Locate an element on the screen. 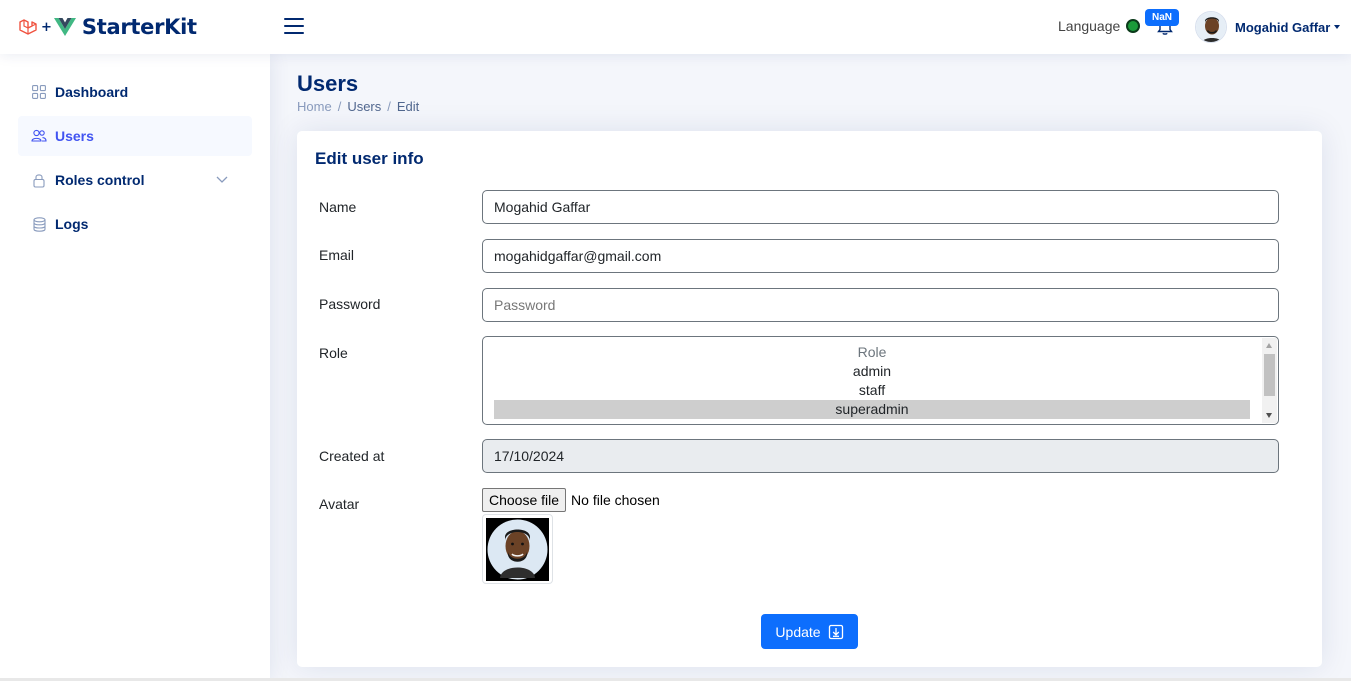 The width and height of the screenshot is (1351, 681). database-icon is located at coordinates (39, 224).